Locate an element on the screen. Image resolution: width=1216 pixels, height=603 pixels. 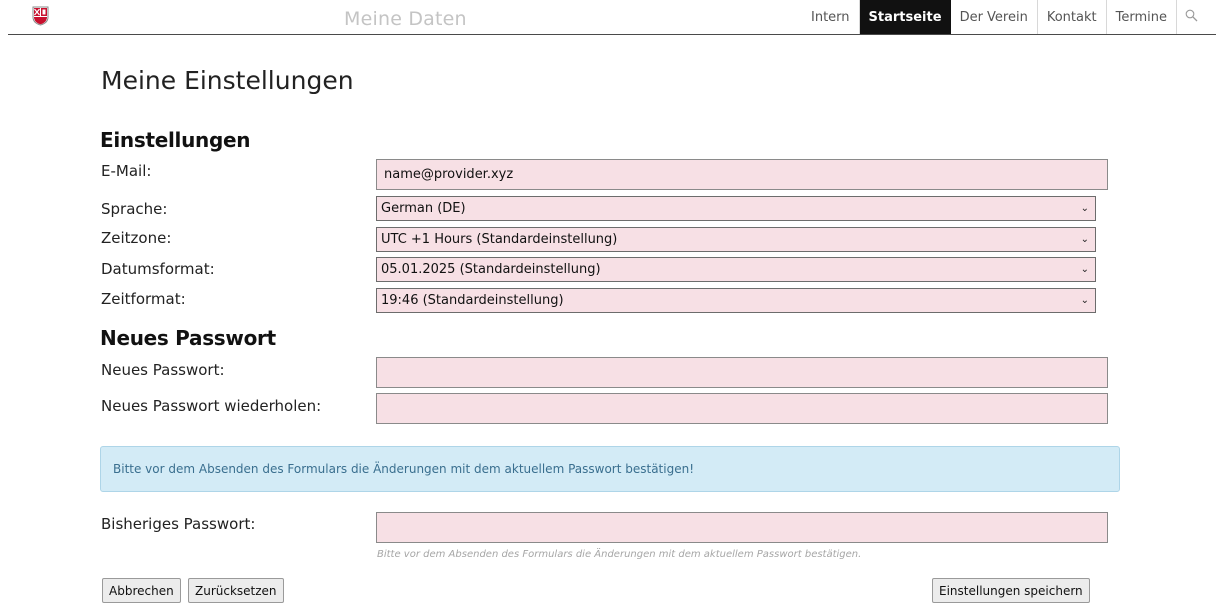
timezone-selected-value: UTC +1 Hours (Standardeinstellung) is located at coordinates (499, 239).